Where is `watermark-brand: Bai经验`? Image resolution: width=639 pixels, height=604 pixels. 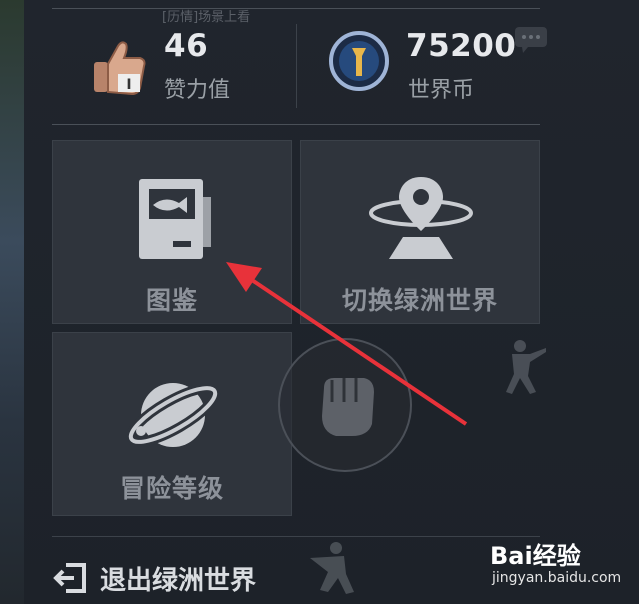
watermark-brand: Bai经验 is located at coordinates (535, 556).